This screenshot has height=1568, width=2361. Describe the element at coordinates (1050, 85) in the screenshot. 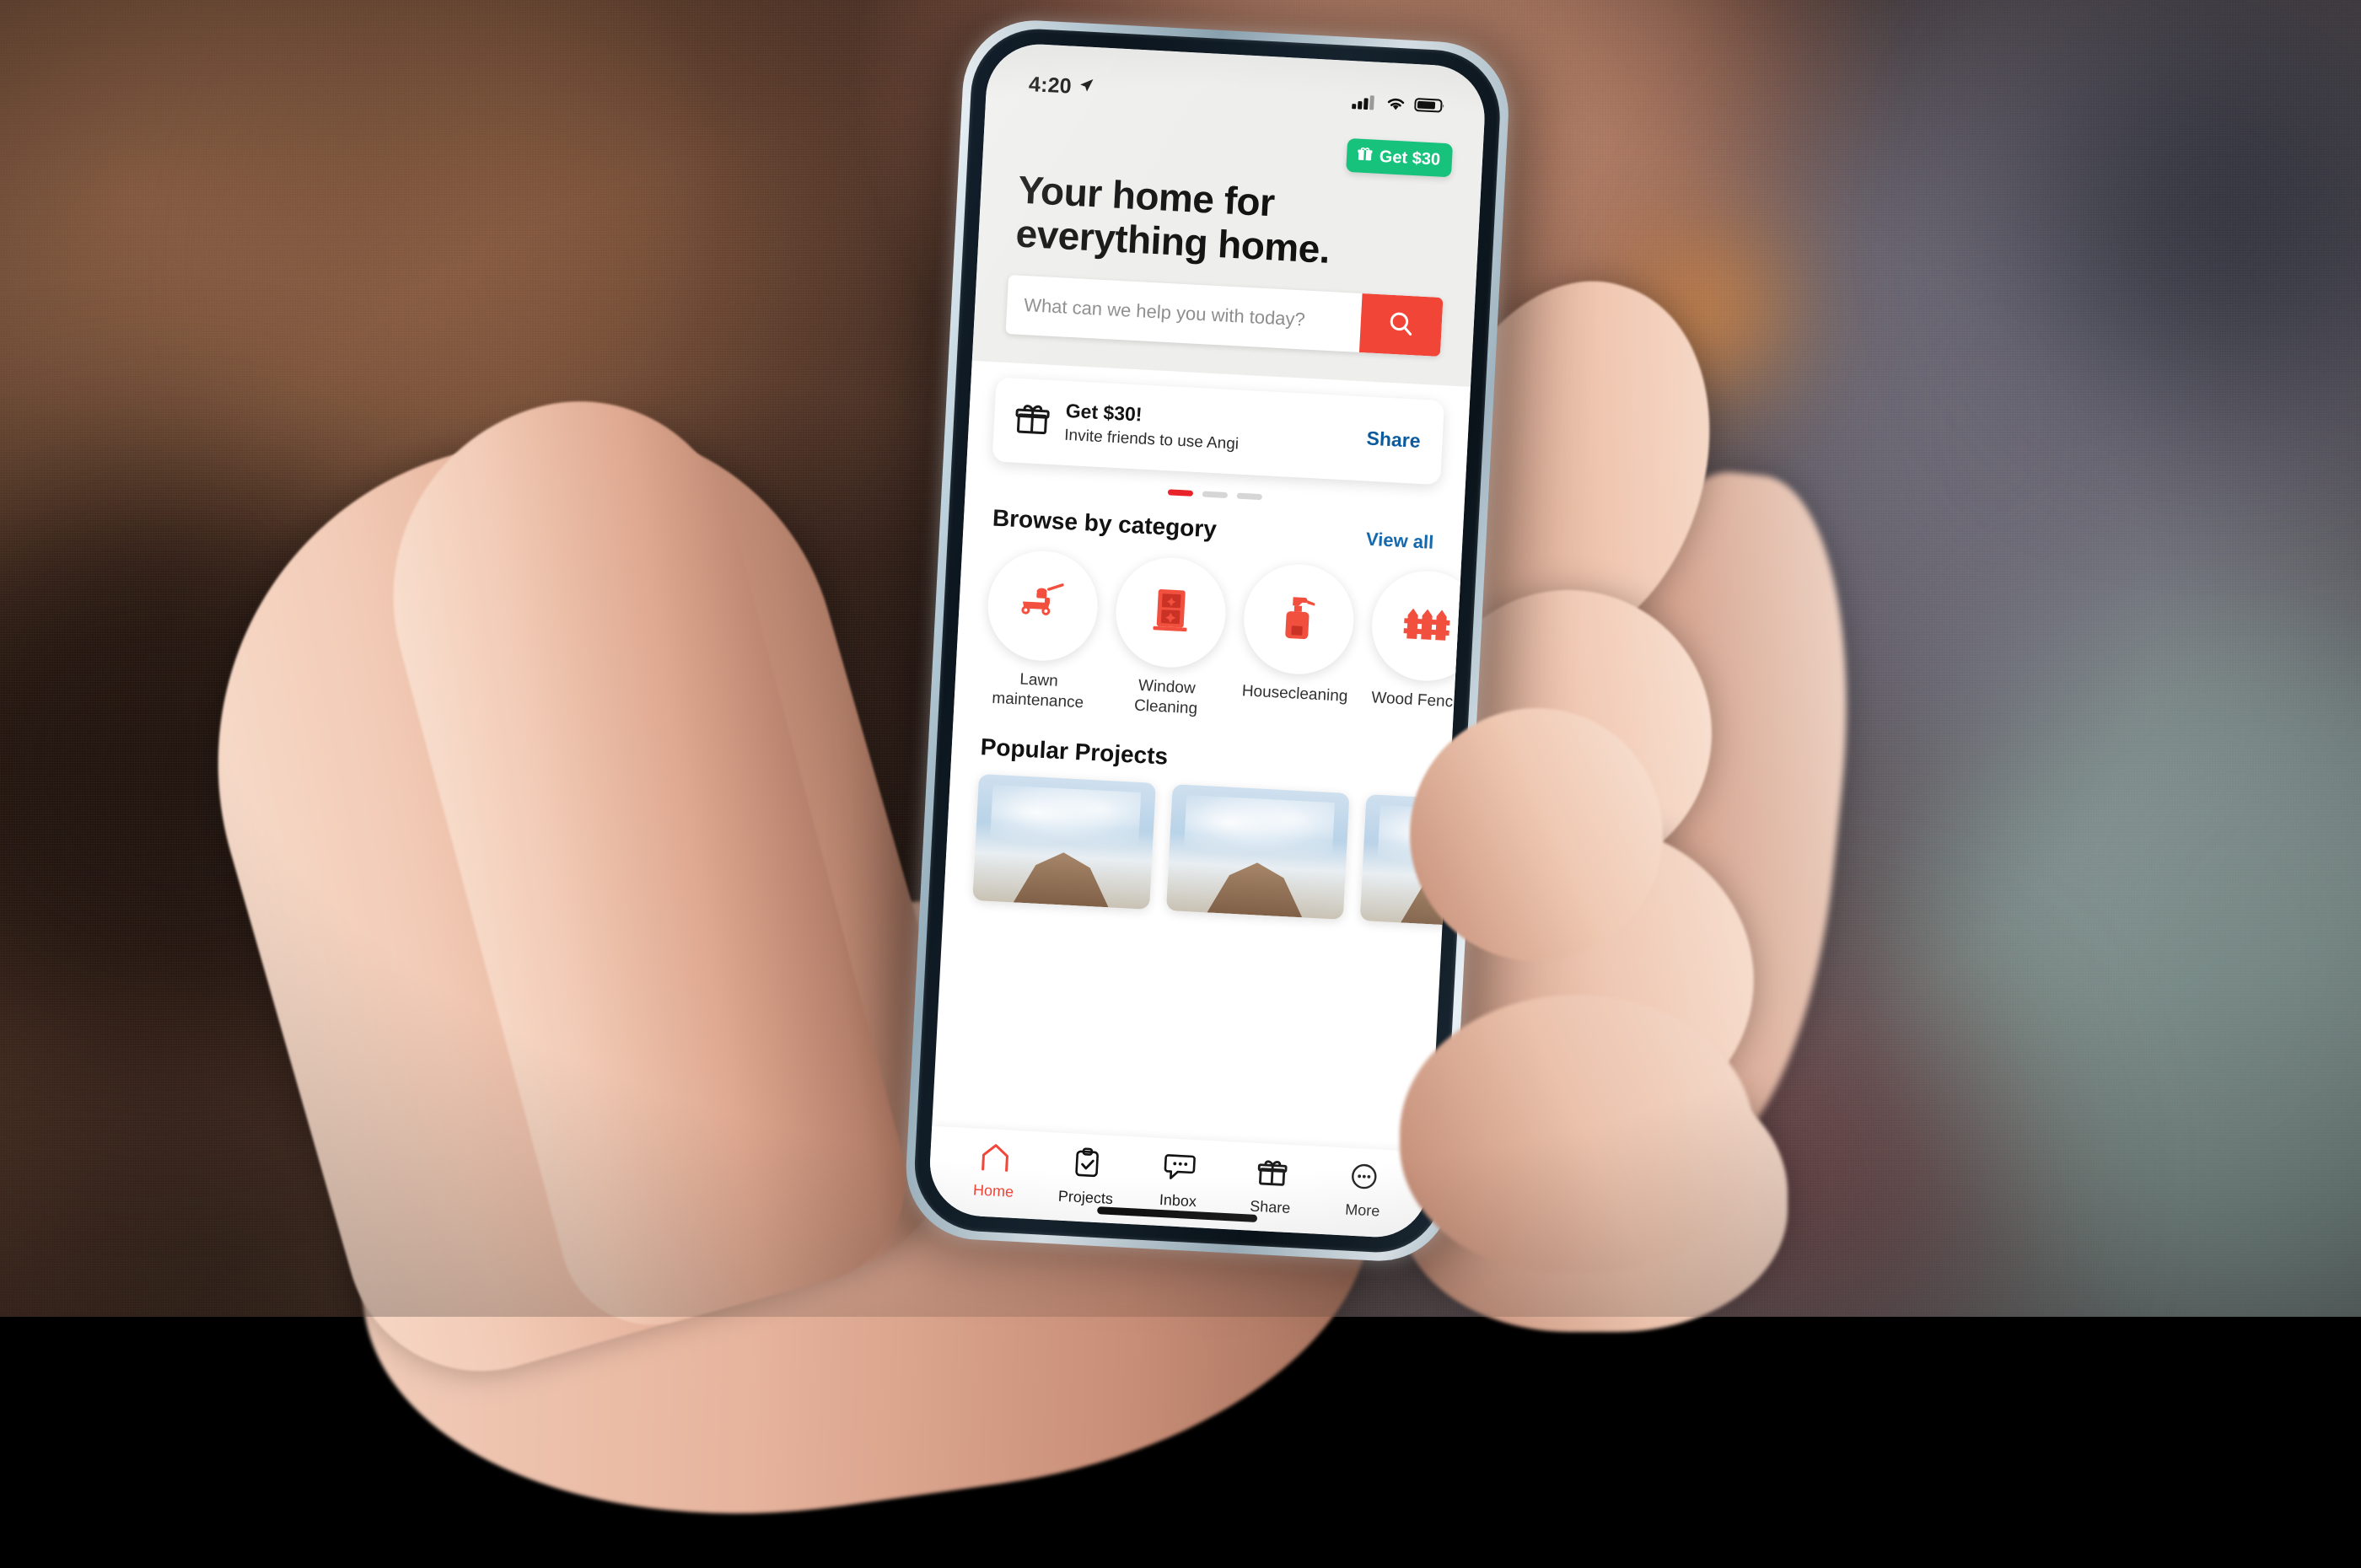

I see `clock-label: 4:20` at that location.